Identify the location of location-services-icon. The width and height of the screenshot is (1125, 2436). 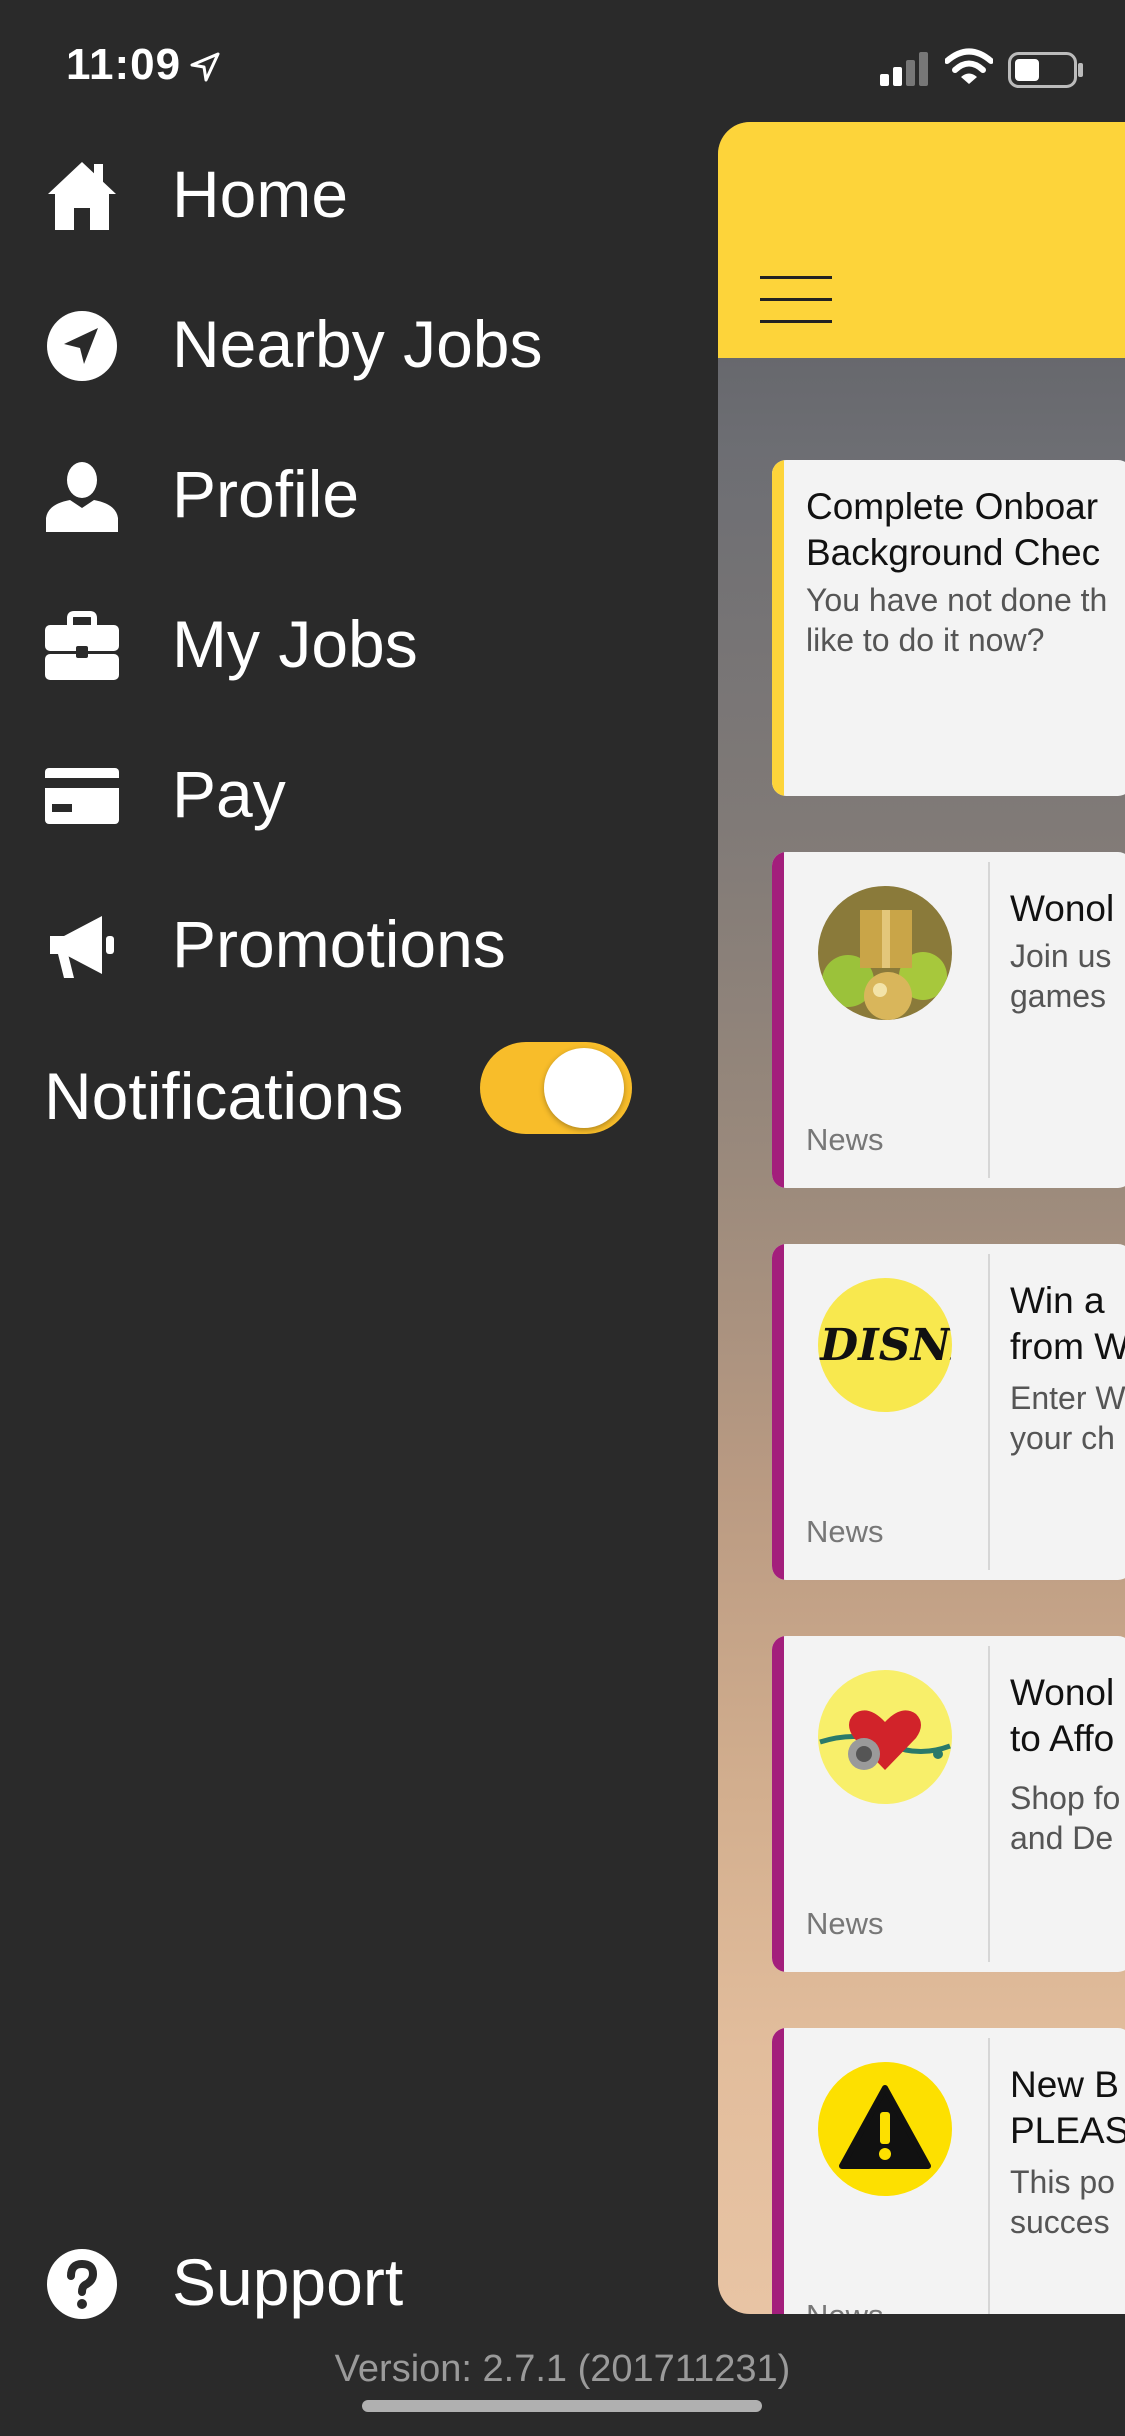
(205, 69).